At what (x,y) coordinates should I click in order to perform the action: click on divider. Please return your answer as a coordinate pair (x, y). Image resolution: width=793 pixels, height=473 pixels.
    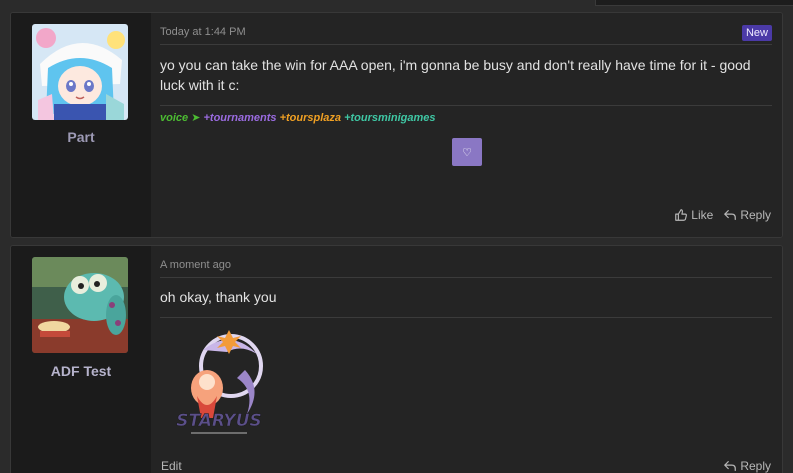
    Looking at the image, I should click on (466, 105).